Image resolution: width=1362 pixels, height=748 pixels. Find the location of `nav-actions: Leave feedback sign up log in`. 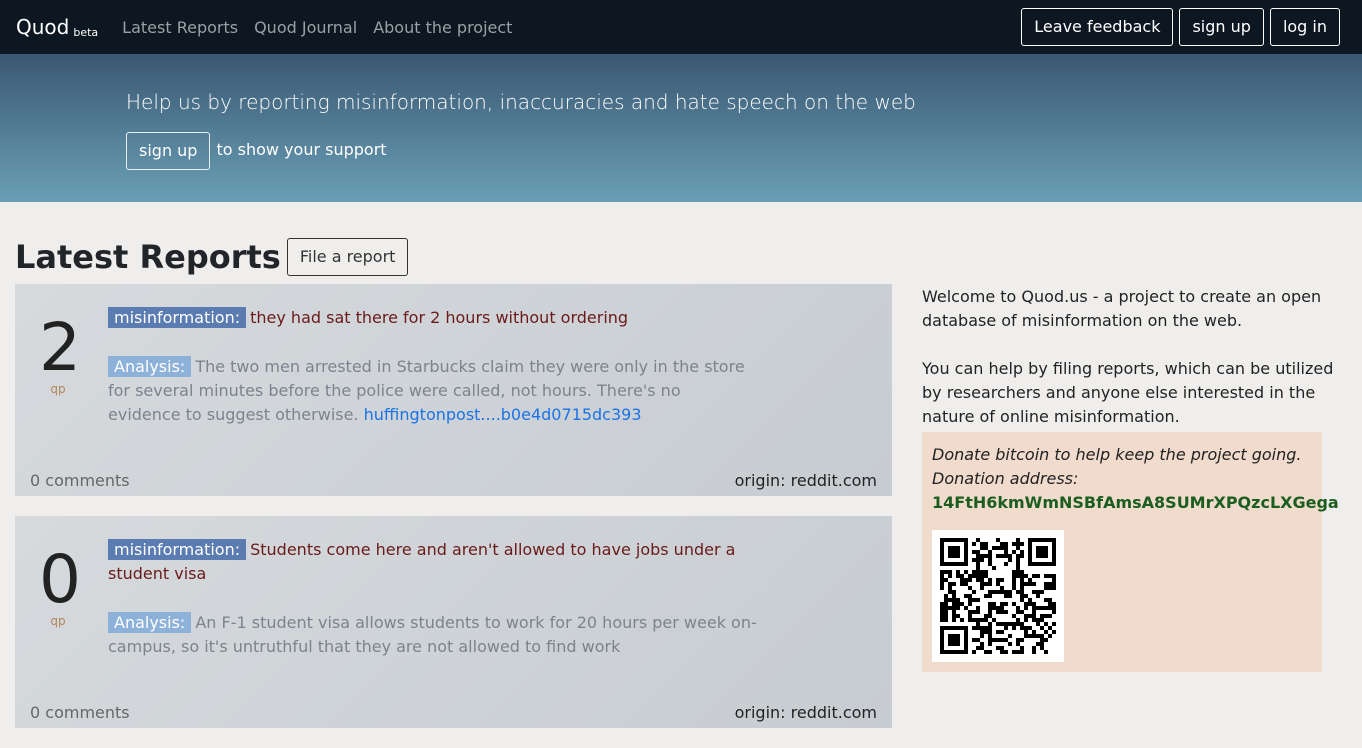

nav-actions: Leave feedback sign up log in is located at coordinates (1180, 27).